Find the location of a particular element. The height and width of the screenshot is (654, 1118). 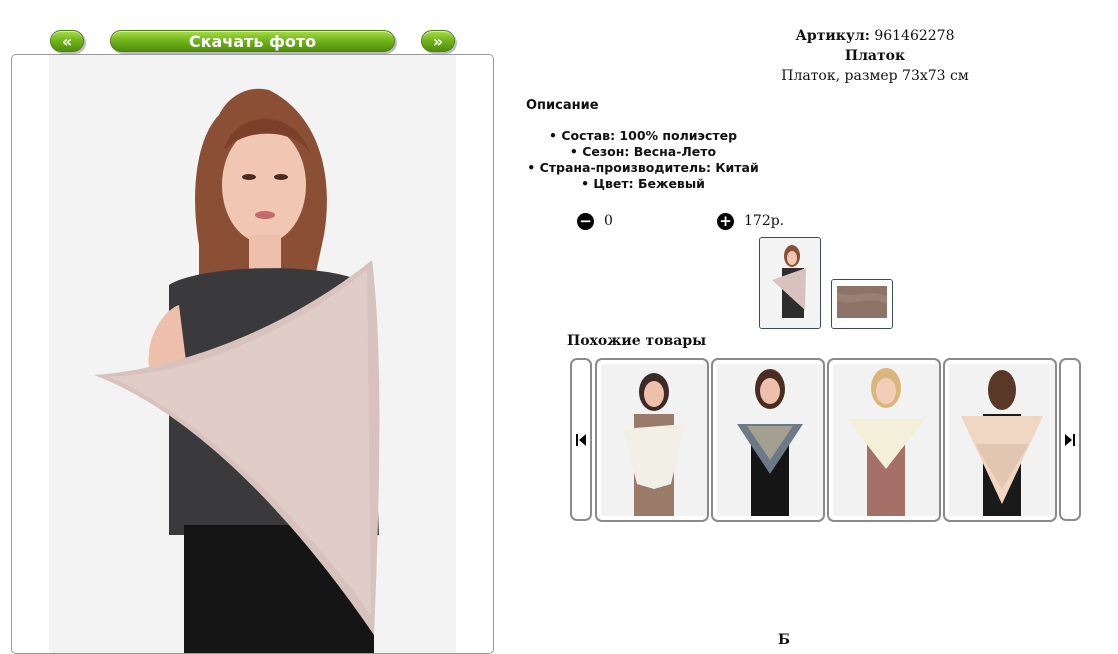

price-control: + 172р. is located at coordinates (750, 221).